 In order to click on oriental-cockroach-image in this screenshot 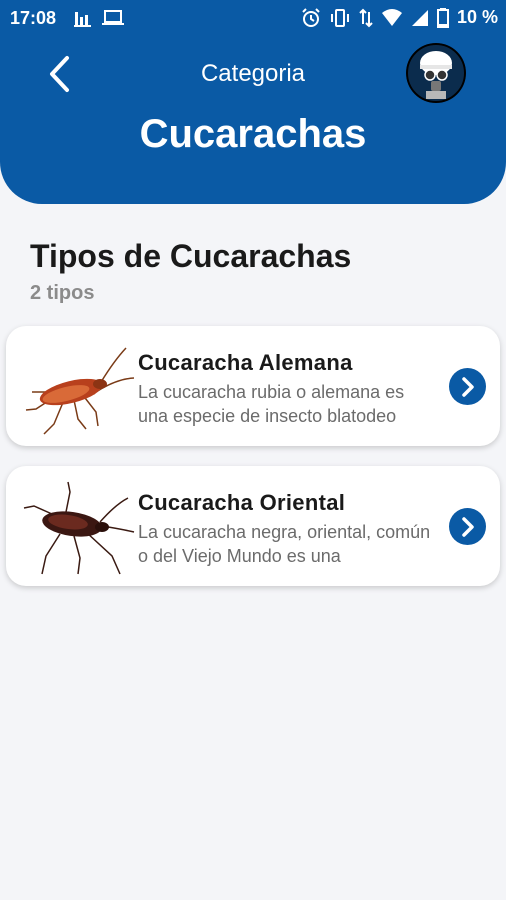, I will do `click(79, 528)`.